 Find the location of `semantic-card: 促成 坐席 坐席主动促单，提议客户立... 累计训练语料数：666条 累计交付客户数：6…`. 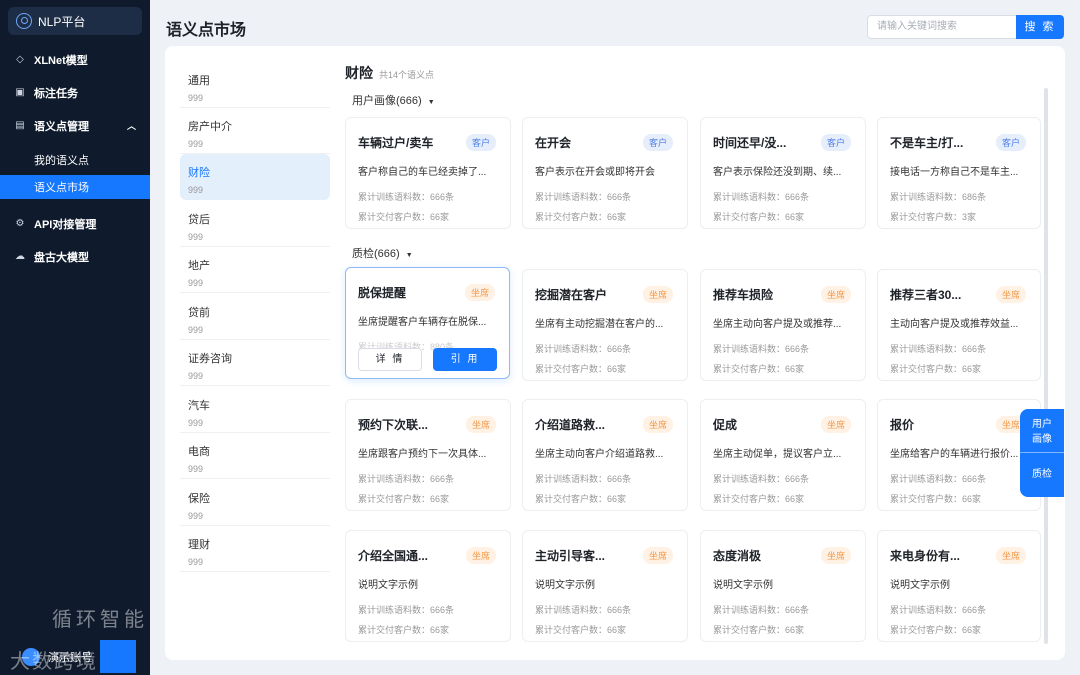

semantic-card: 促成 坐席 坐席主动促单，提议客户立... 累计训练语料数：666条 累计交付客户数：6… is located at coordinates (783, 455).